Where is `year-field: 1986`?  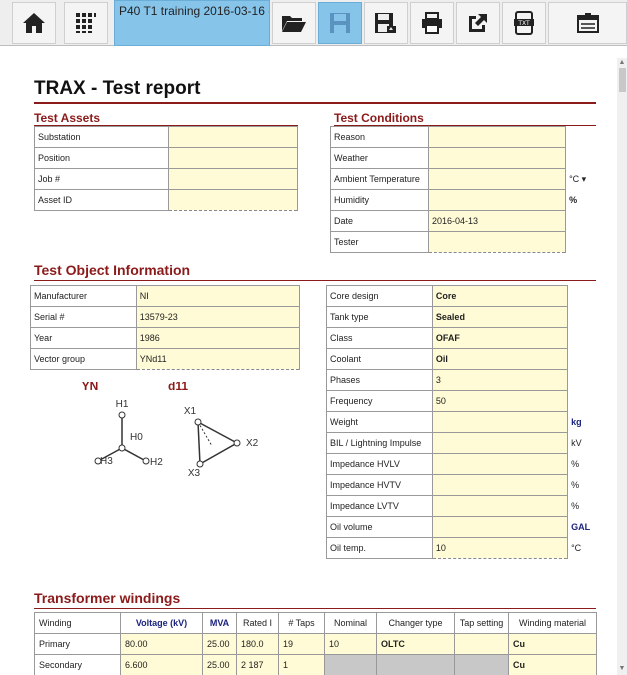
year-field: 1986 is located at coordinates (218, 338).